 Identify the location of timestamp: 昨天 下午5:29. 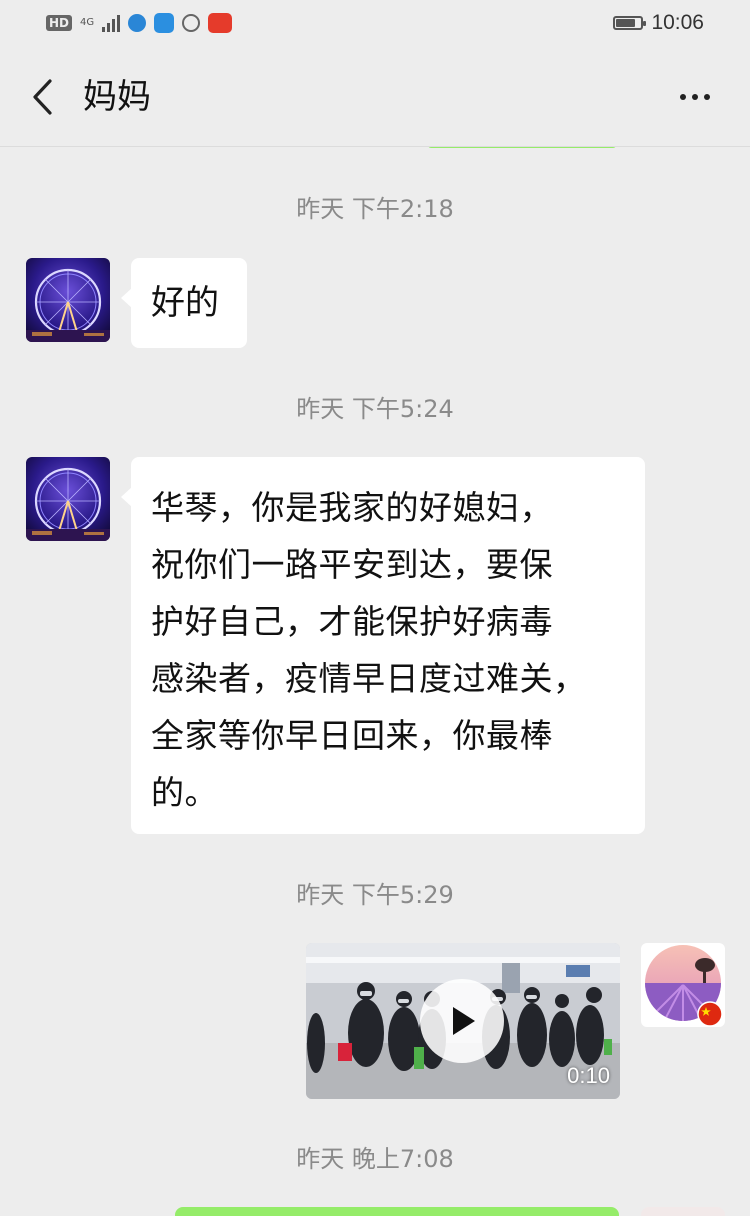
(375, 895).